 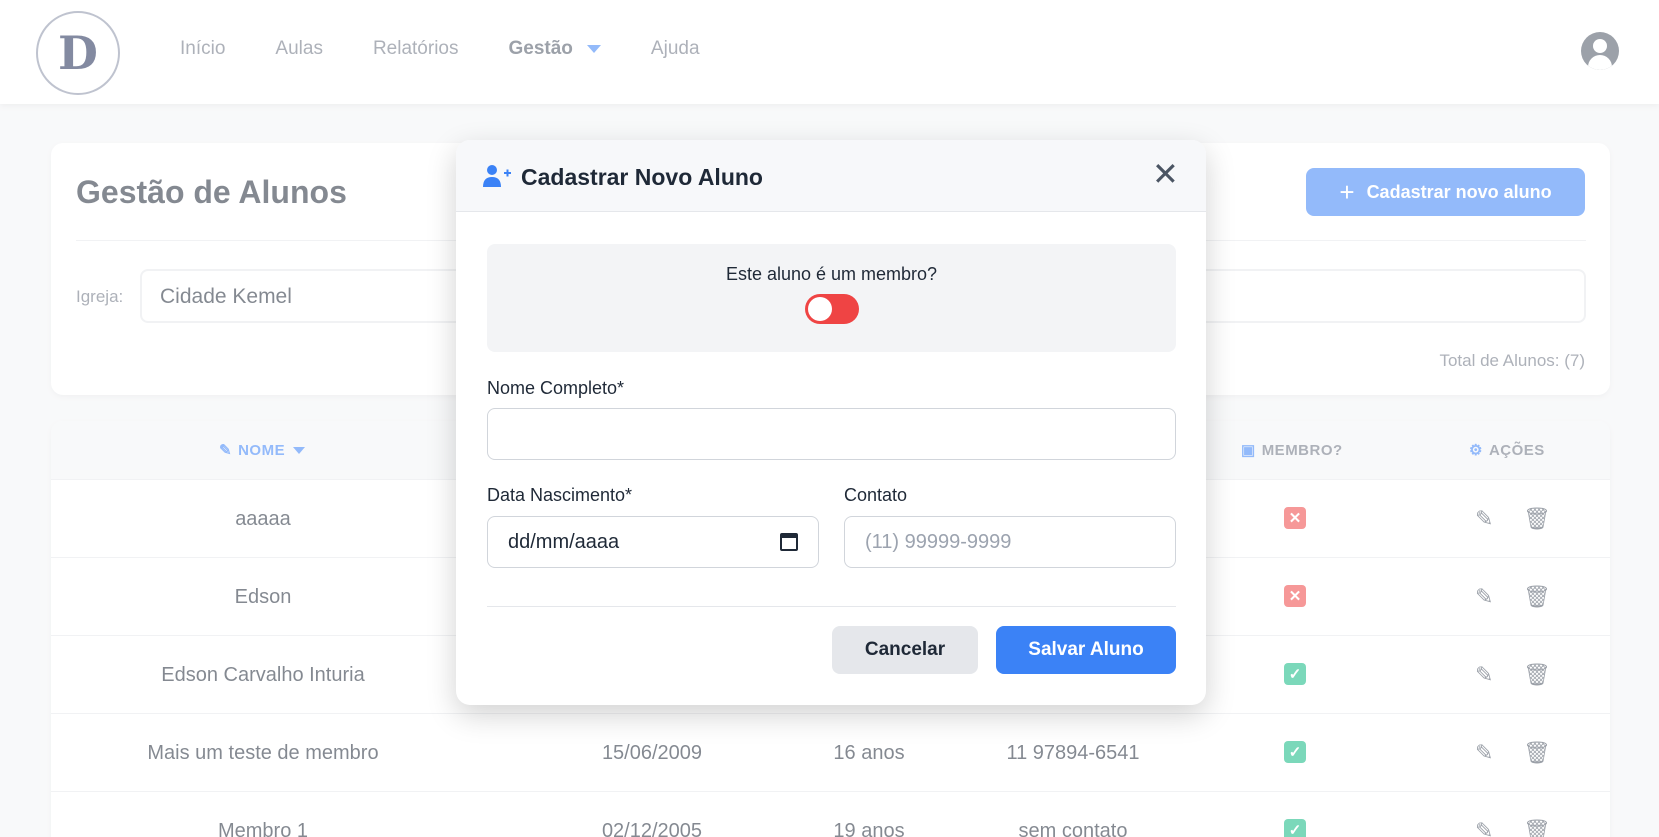 I want to click on nome-label: Nome Completo*, so click(x=556, y=388).